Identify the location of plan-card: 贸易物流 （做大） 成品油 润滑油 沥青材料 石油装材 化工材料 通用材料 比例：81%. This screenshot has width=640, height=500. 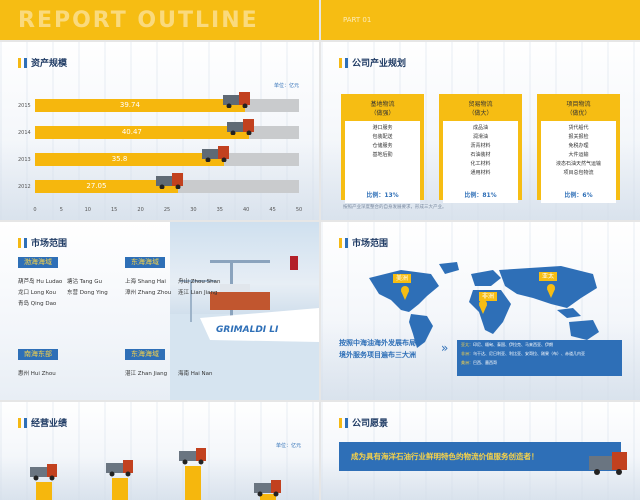
(480, 148).